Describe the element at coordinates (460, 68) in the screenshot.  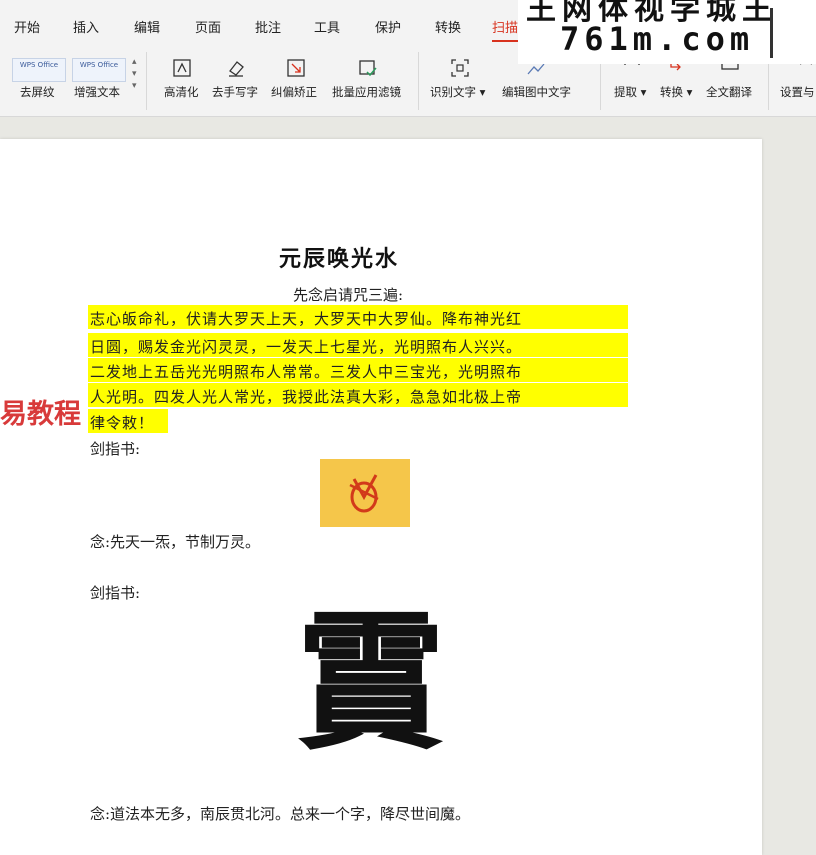
I see `ocr-icon` at that location.